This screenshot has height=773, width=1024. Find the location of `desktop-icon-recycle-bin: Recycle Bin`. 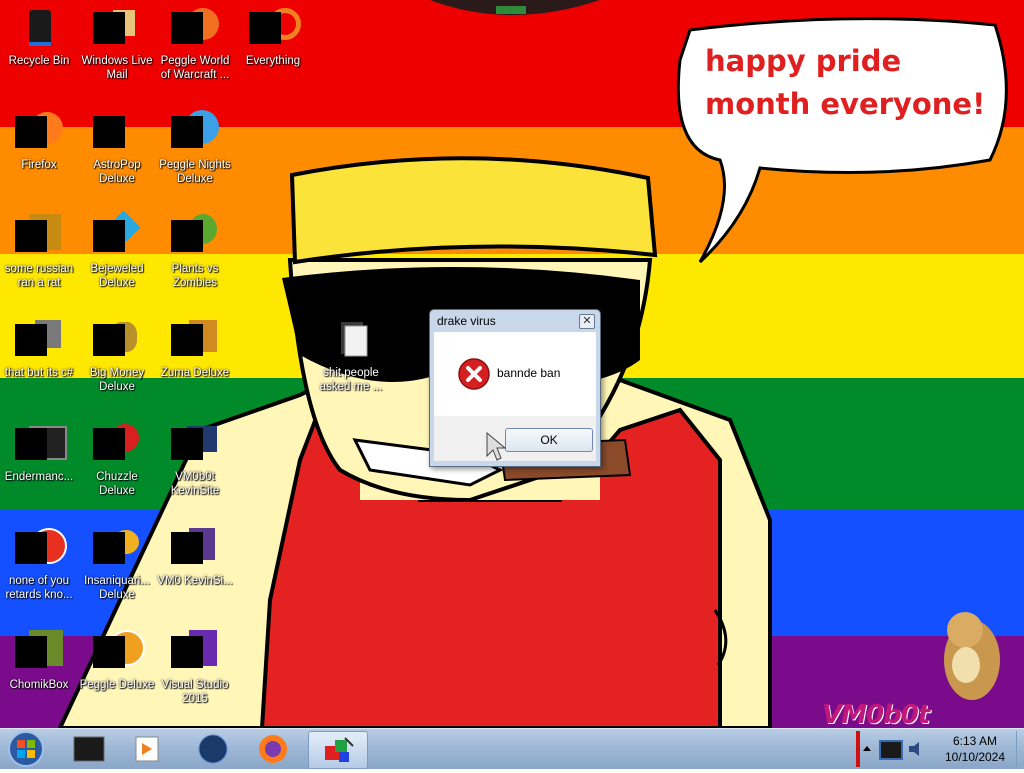

desktop-icon-recycle-bin: Recycle Bin is located at coordinates (39, 36).